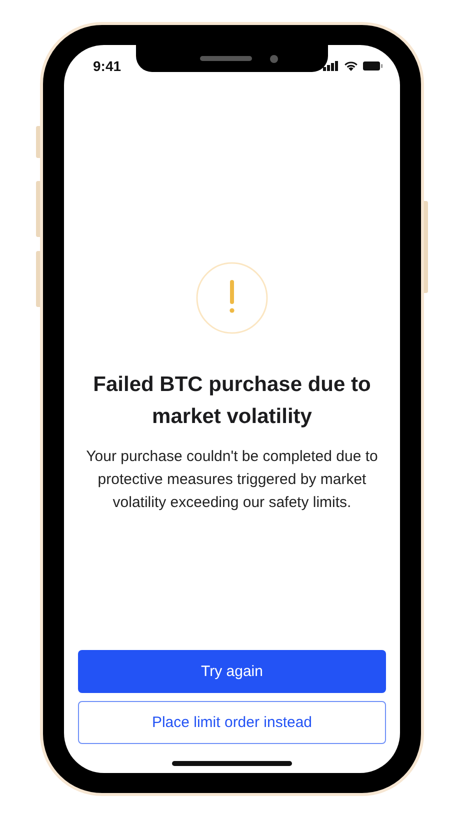 The width and height of the screenshot is (464, 814). Describe the element at coordinates (232, 480) in the screenshot. I see `alert-message: Your purchase couldn't be completed due to protective measures triggered by market volatility exceeding our safety limits.` at that location.